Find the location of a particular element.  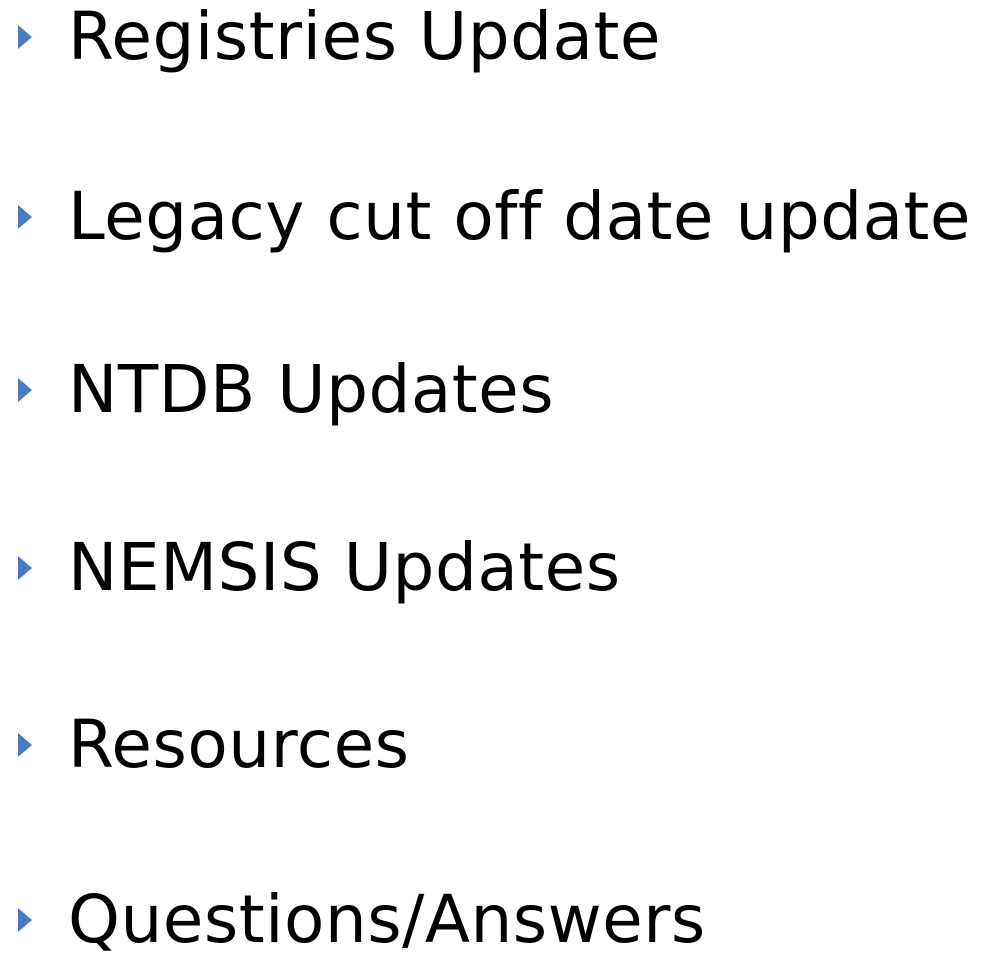

bullet-item-questions-answers: Questions/Answers is located at coordinates (362, 920).